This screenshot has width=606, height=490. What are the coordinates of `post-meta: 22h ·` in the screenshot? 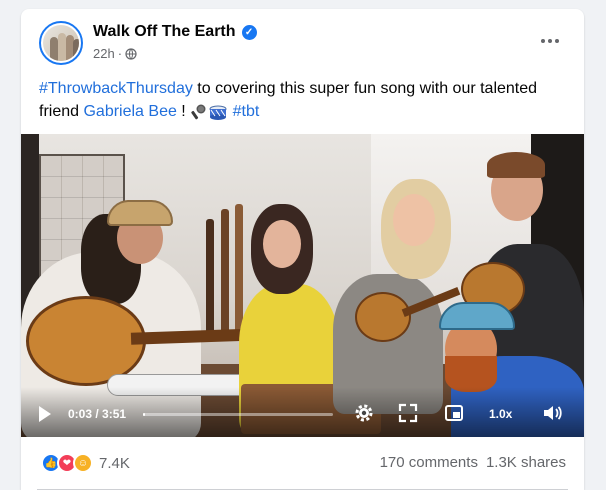 It's located at (115, 53).